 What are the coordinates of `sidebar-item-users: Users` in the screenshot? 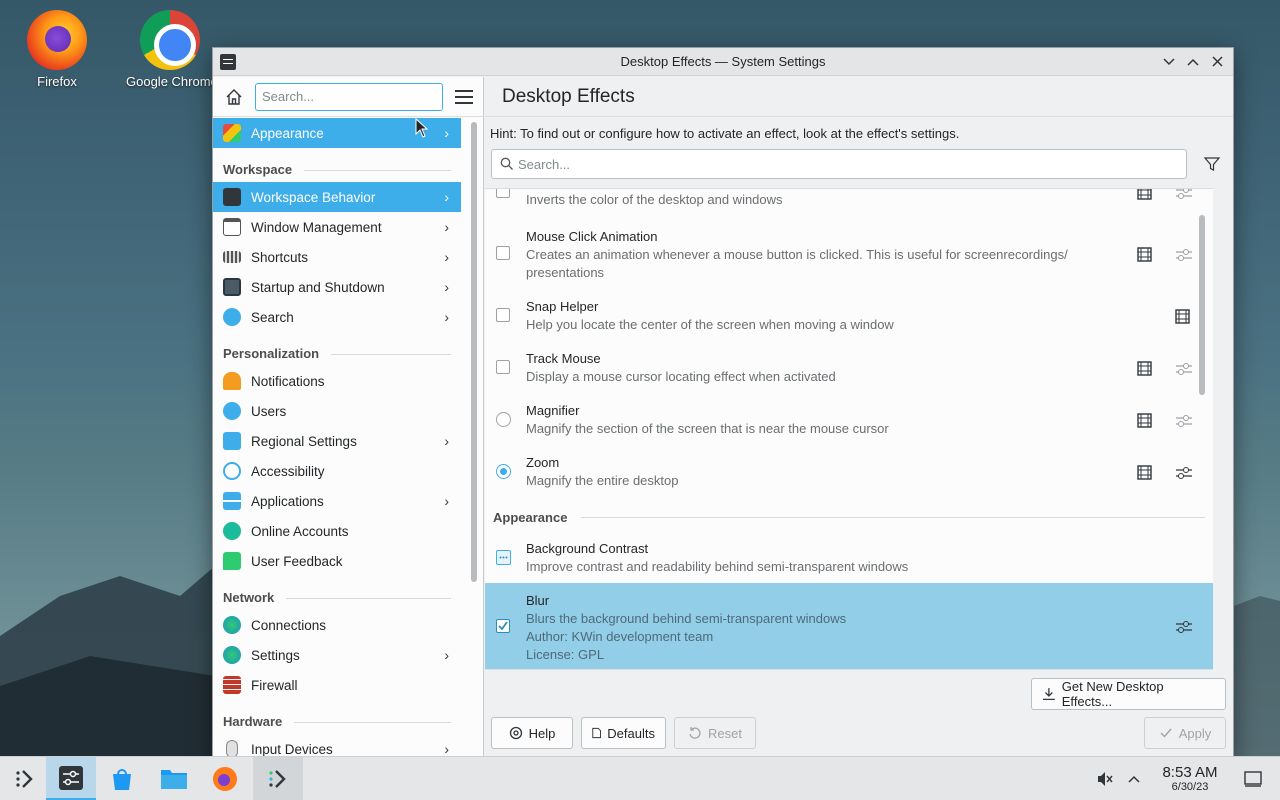 It's located at (337, 411).